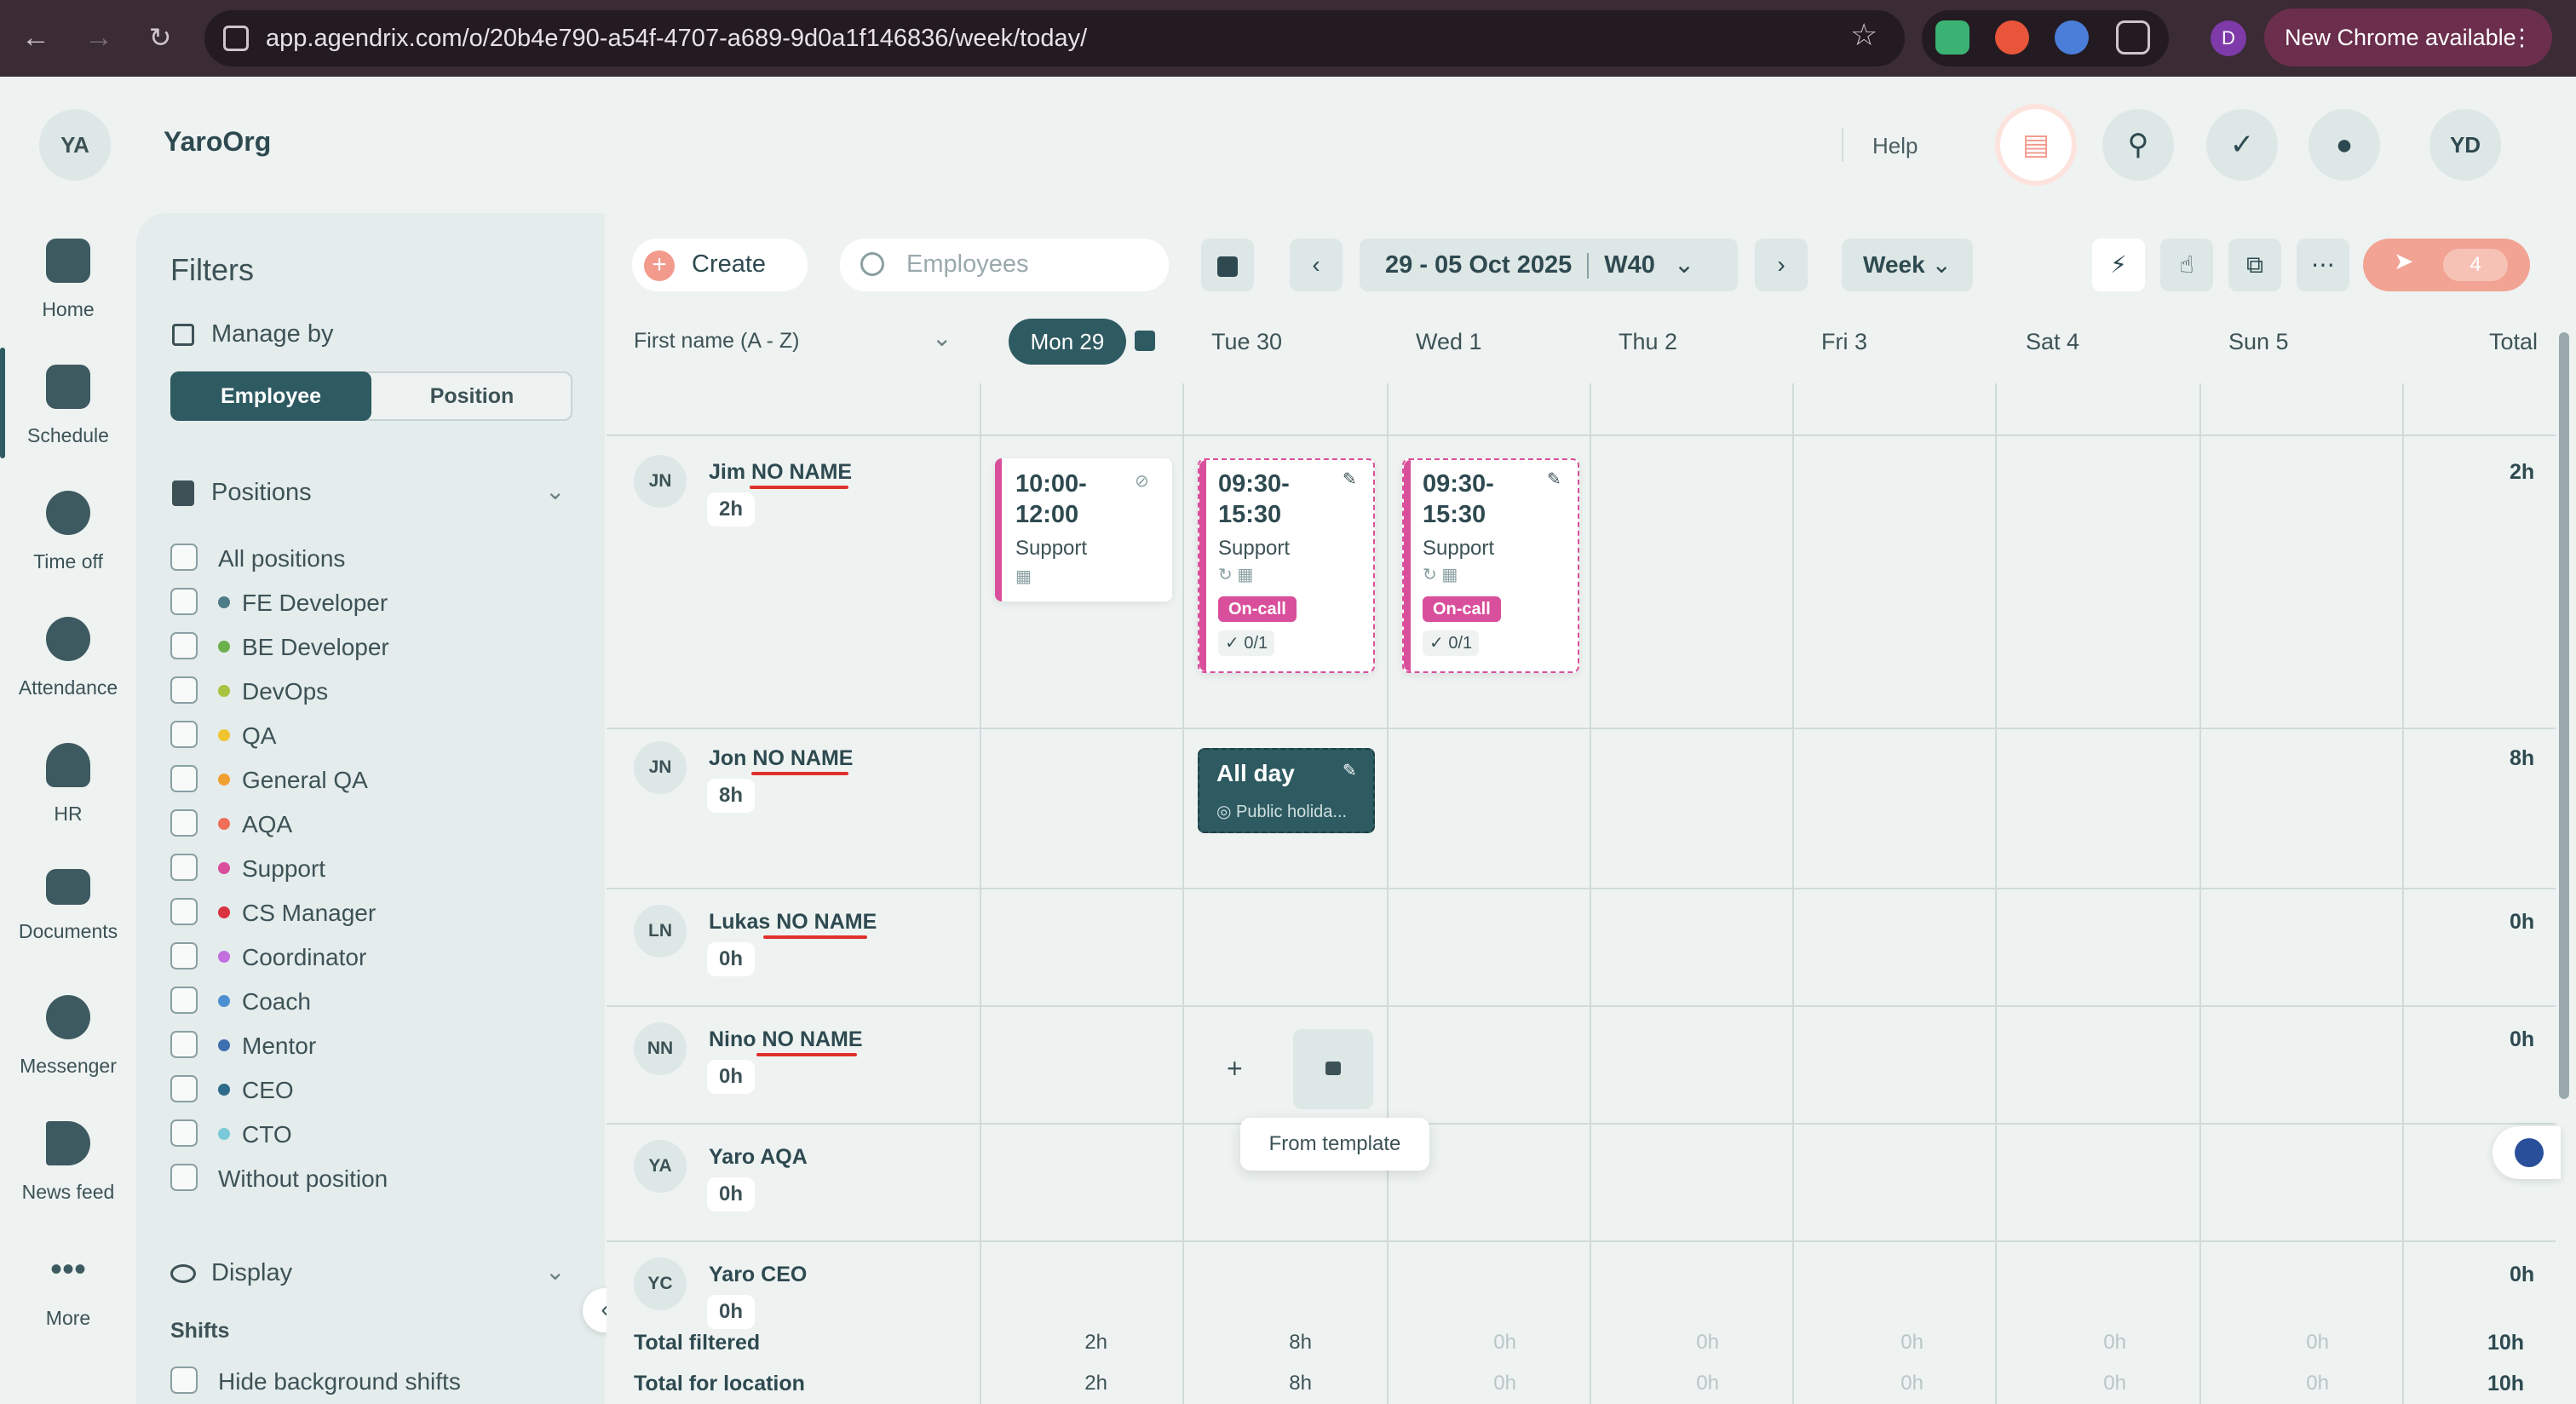 The height and width of the screenshot is (1404, 2576). I want to click on day-header: Fri 3, so click(1844, 342).